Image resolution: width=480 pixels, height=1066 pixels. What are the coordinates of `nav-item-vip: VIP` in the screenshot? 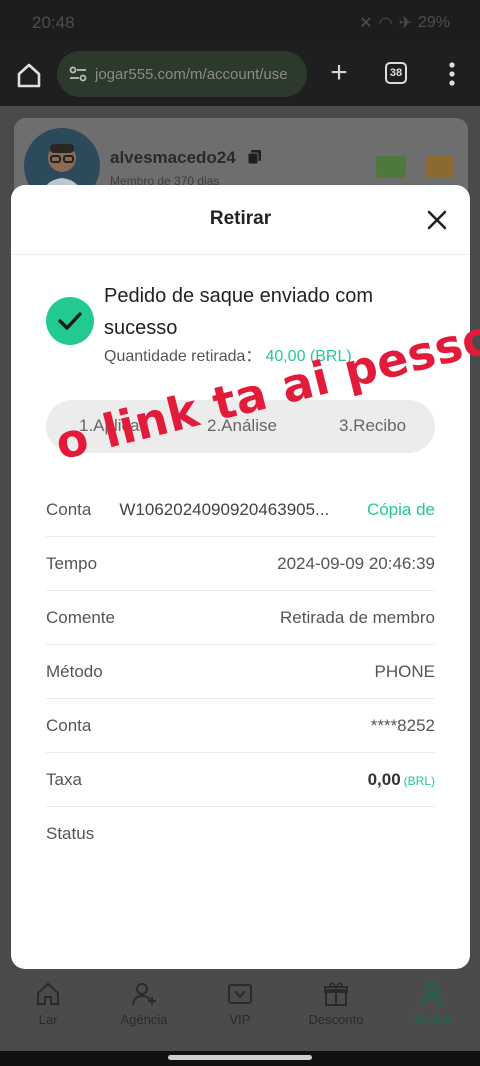 It's located at (240, 1010).